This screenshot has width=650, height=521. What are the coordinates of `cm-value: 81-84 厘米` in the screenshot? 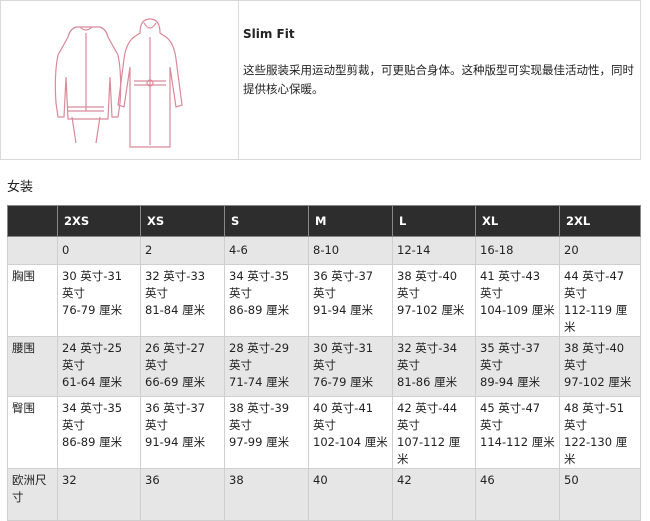 It's located at (175, 310).